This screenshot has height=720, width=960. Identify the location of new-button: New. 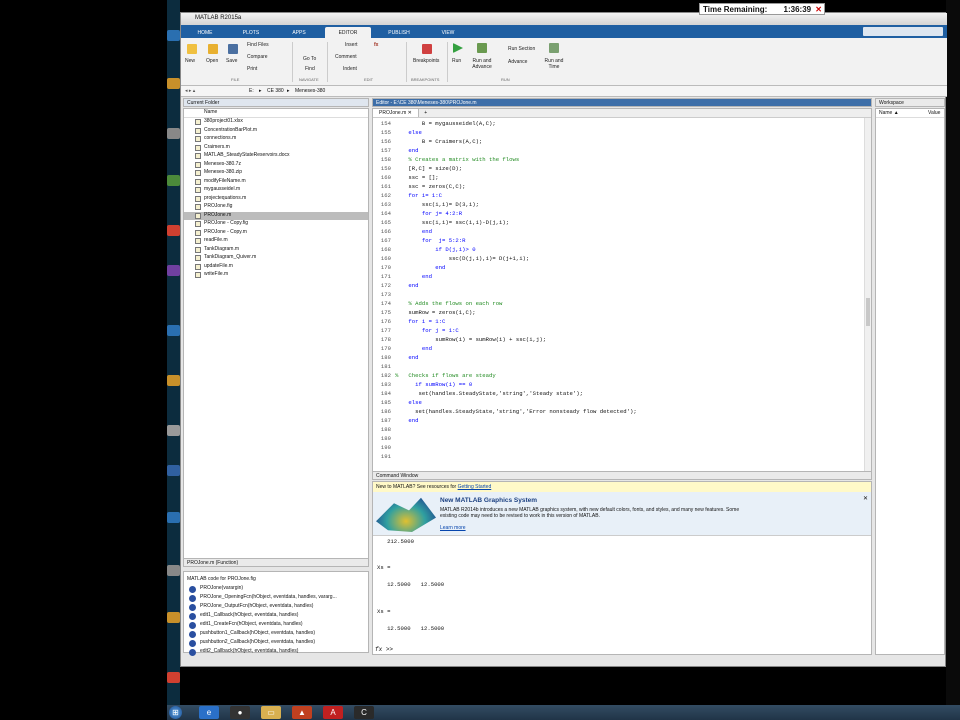
(190, 61).